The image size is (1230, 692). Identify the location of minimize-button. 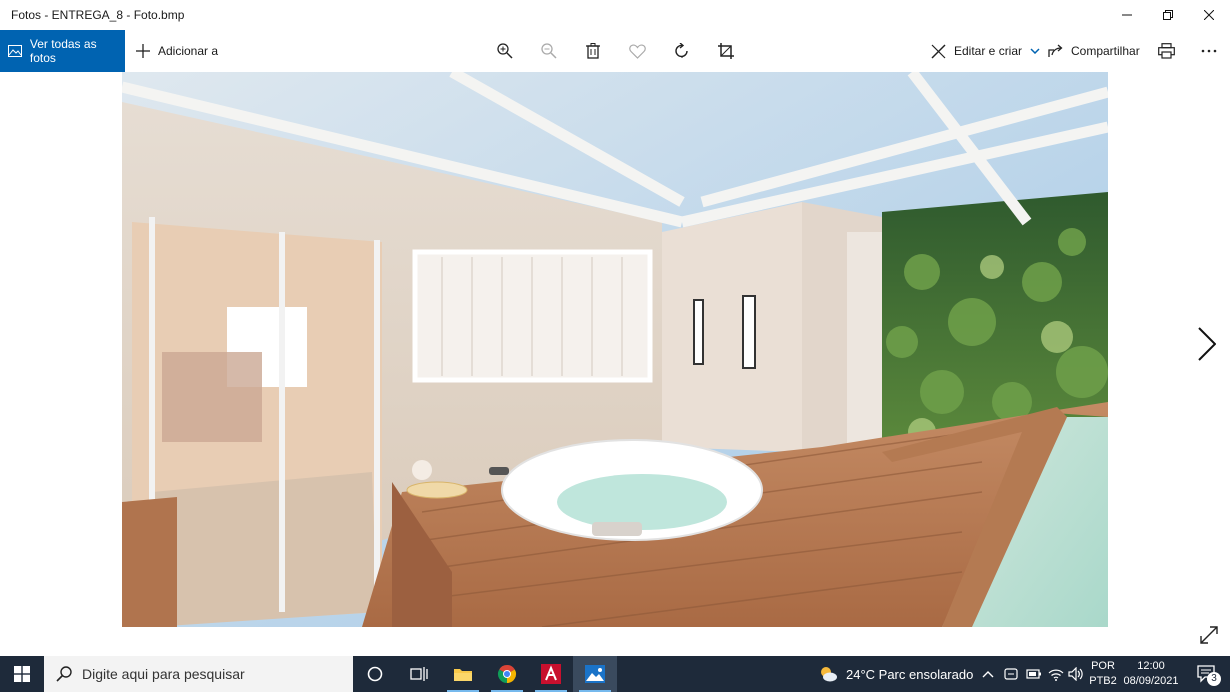
(1127, 15).